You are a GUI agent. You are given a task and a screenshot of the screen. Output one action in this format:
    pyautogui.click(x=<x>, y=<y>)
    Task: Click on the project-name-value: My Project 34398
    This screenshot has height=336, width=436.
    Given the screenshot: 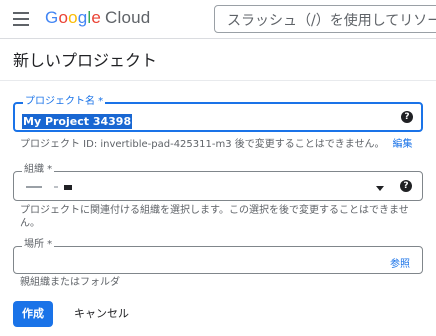 What is the action you would take?
    pyautogui.click(x=77, y=121)
    